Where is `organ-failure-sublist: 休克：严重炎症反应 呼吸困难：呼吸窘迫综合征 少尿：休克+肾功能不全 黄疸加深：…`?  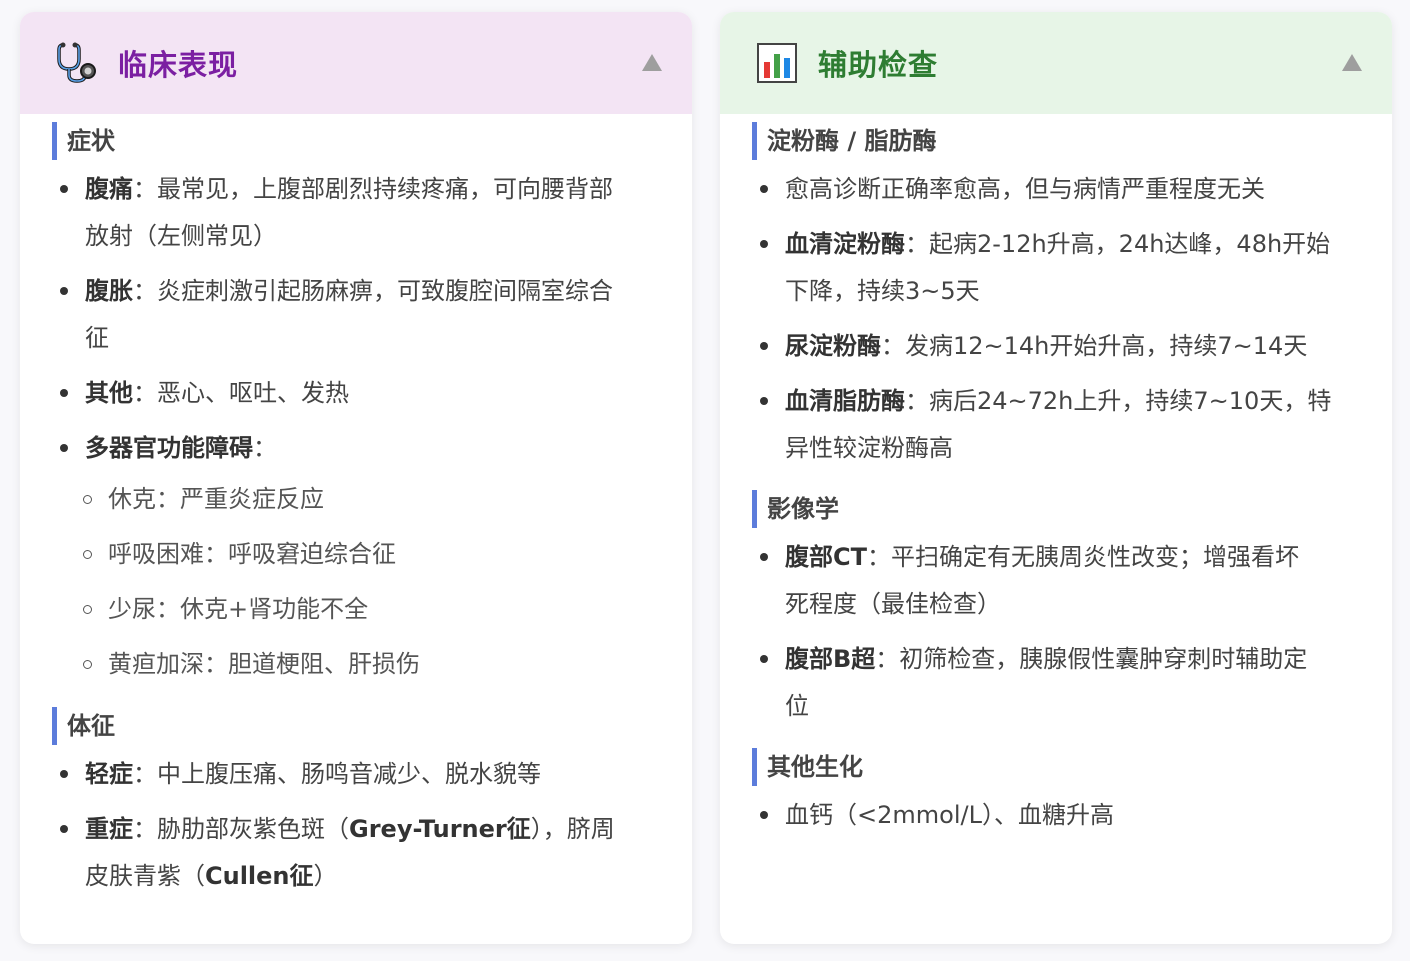 organ-failure-sublist: 休克：严重炎症反应 呼吸困难：呼吸窘迫综合征 少尿：休克+肾功能不全 黄疸加深：… is located at coordinates (372, 582).